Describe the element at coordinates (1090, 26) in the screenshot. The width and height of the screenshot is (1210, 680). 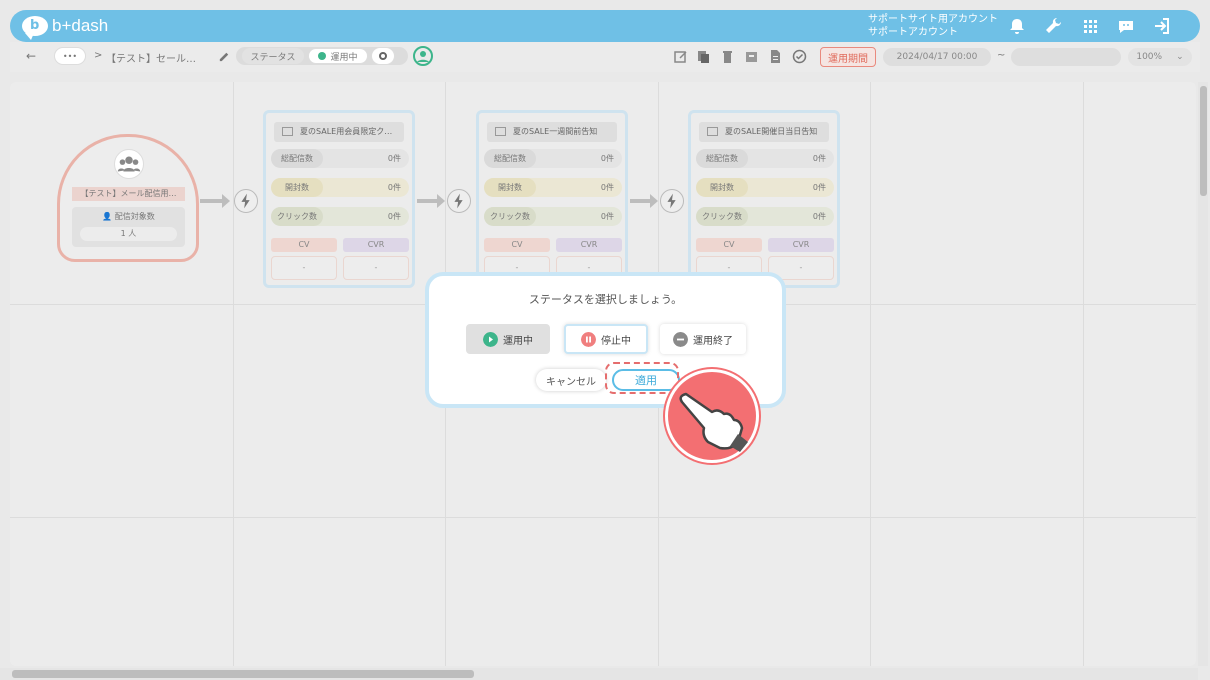
I see `apps-grid-icon` at that location.